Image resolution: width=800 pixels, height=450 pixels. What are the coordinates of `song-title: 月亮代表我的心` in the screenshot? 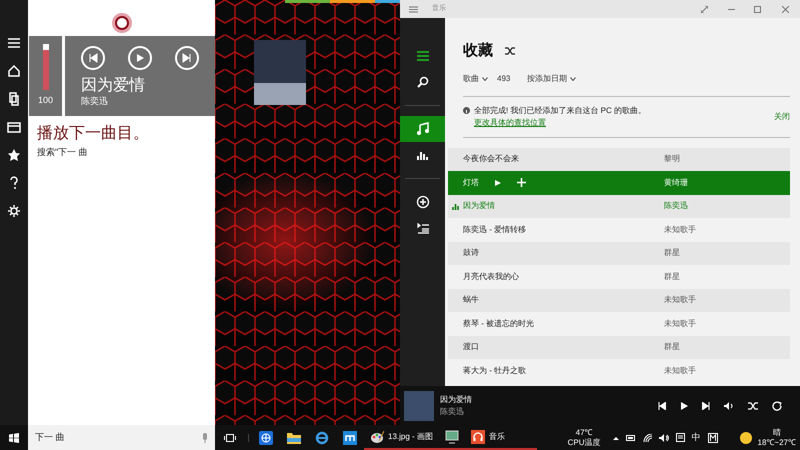 It's located at (491, 276).